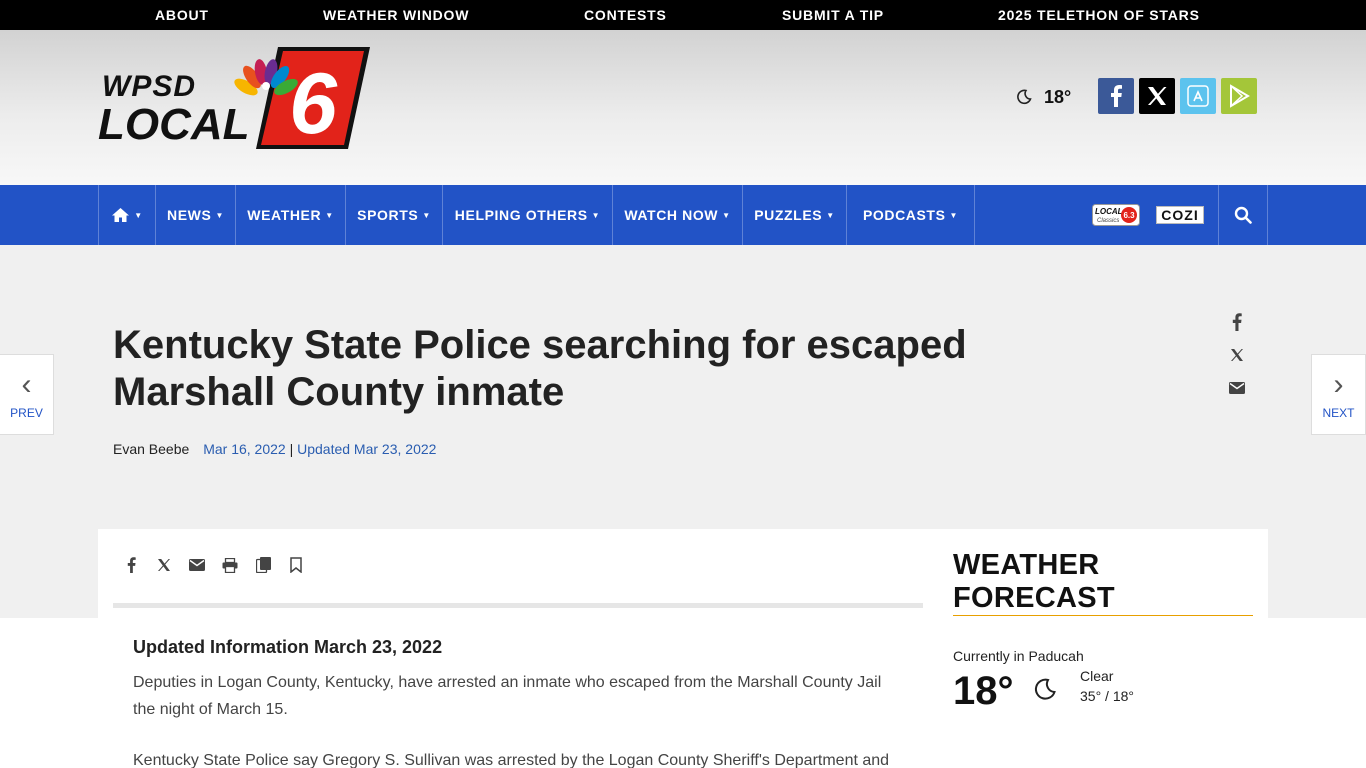 The width and height of the screenshot is (1366, 768). What do you see at coordinates (367, 449) in the screenshot?
I see `updated-date: Updated Mar 23, 2022` at bounding box center [367, 449].